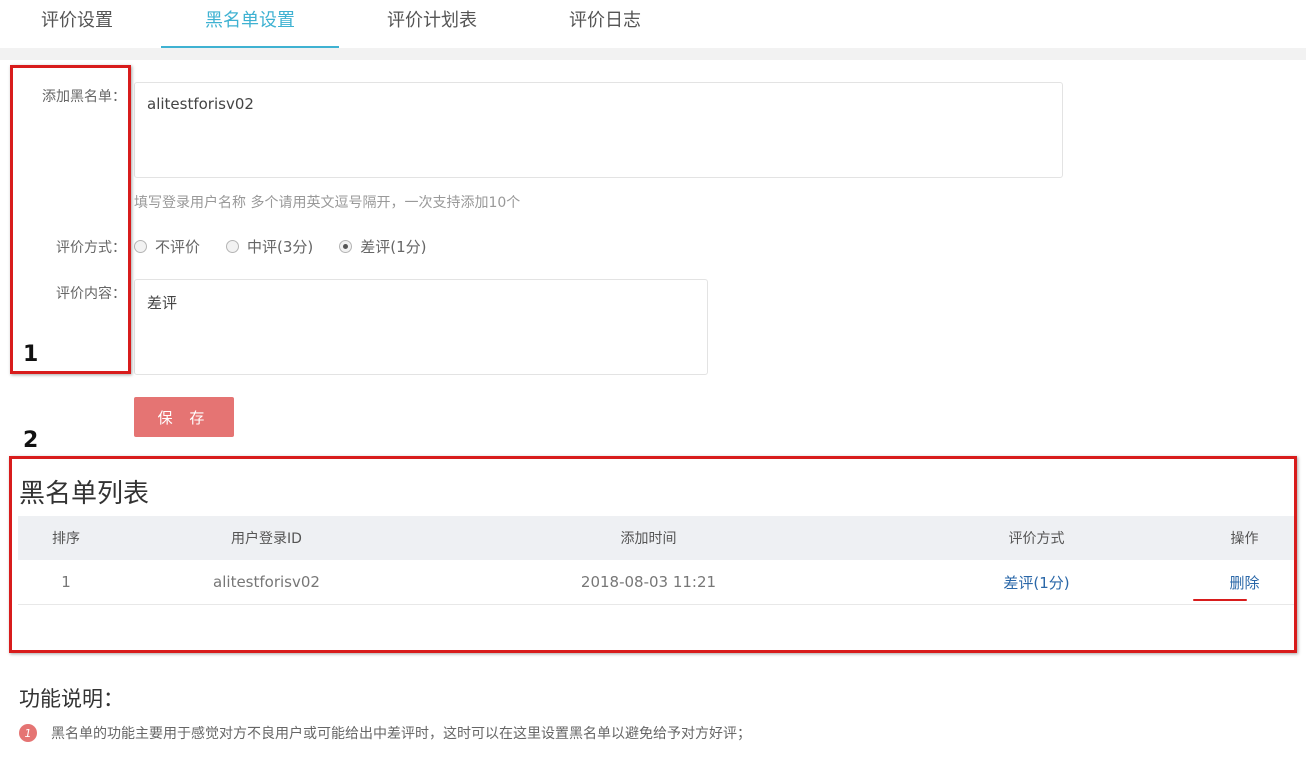 The width and height of the screenshot is (1306, 762). Describe the element at coordinates (605, 24) in the screenshot. I see `tab-rating-log: 评价日志` at that location.